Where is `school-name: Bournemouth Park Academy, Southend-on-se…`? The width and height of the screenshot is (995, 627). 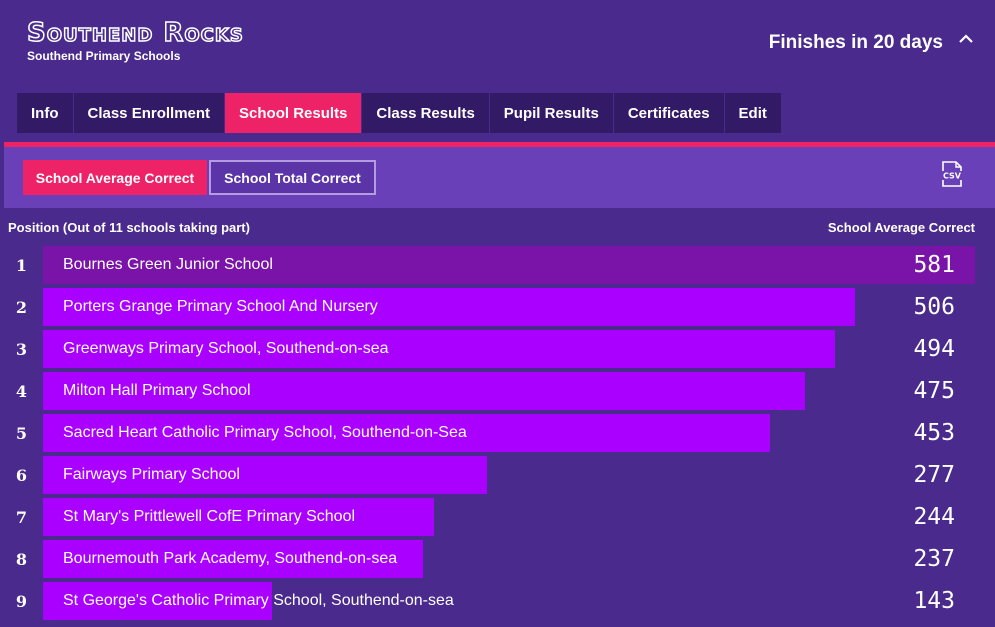
school-name: Bournemouth Park Academy, Southend-on-se… is located at coordinates (230, 558).